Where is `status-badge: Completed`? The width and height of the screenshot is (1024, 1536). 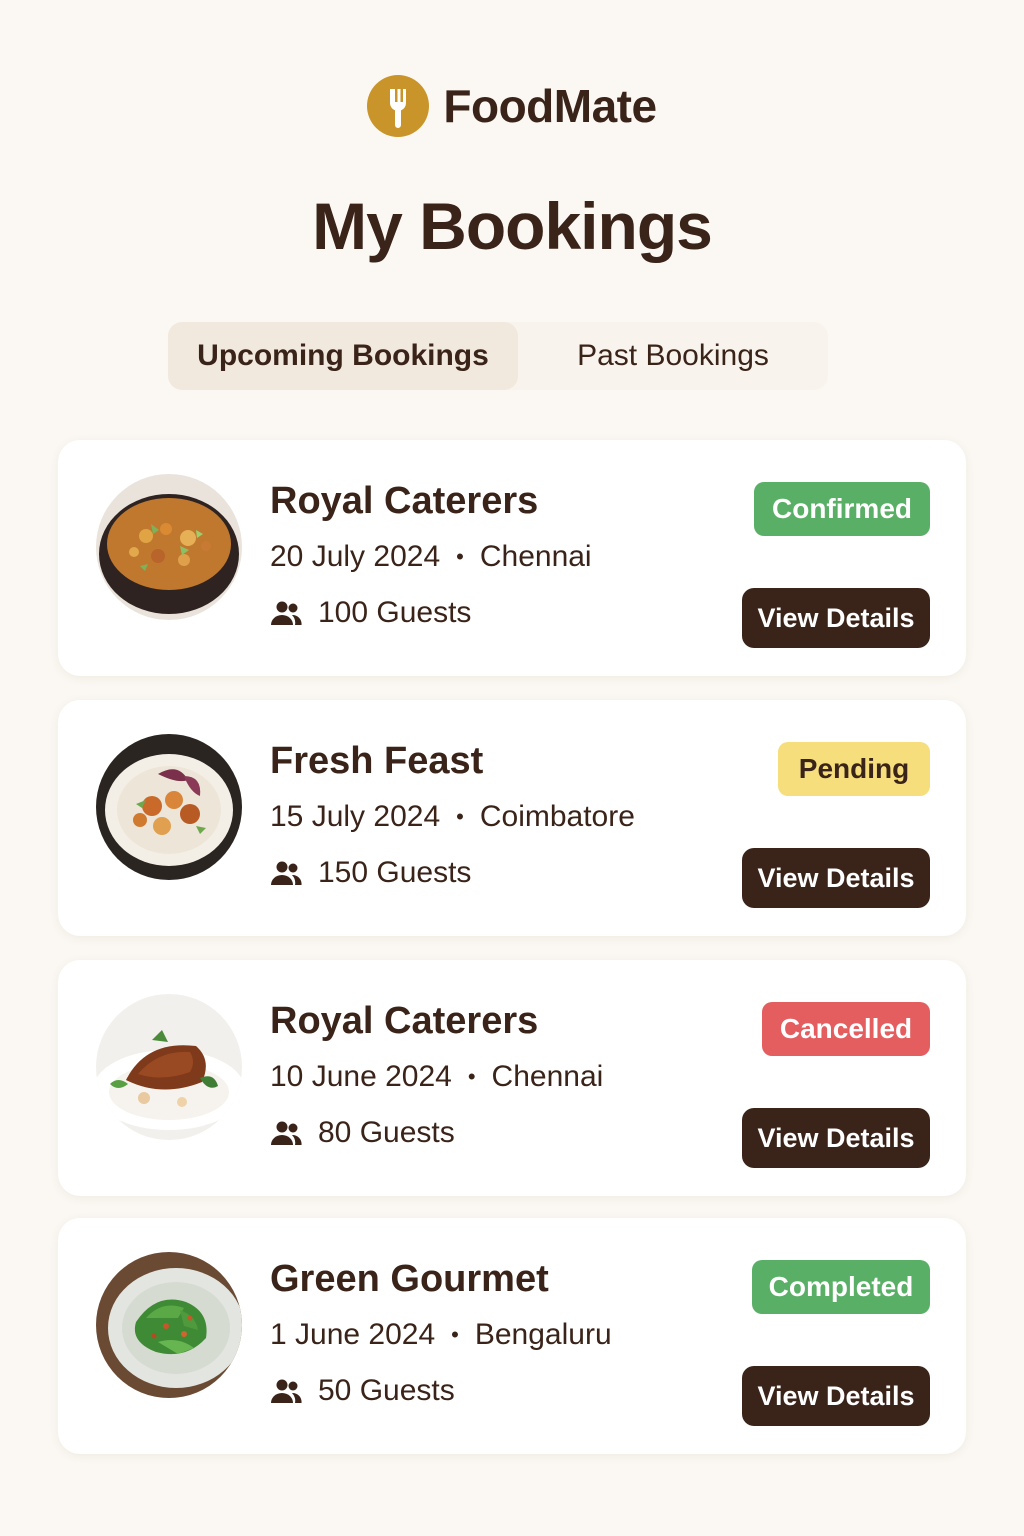 status-badge: Completed is located at coordinates (841, 1287).